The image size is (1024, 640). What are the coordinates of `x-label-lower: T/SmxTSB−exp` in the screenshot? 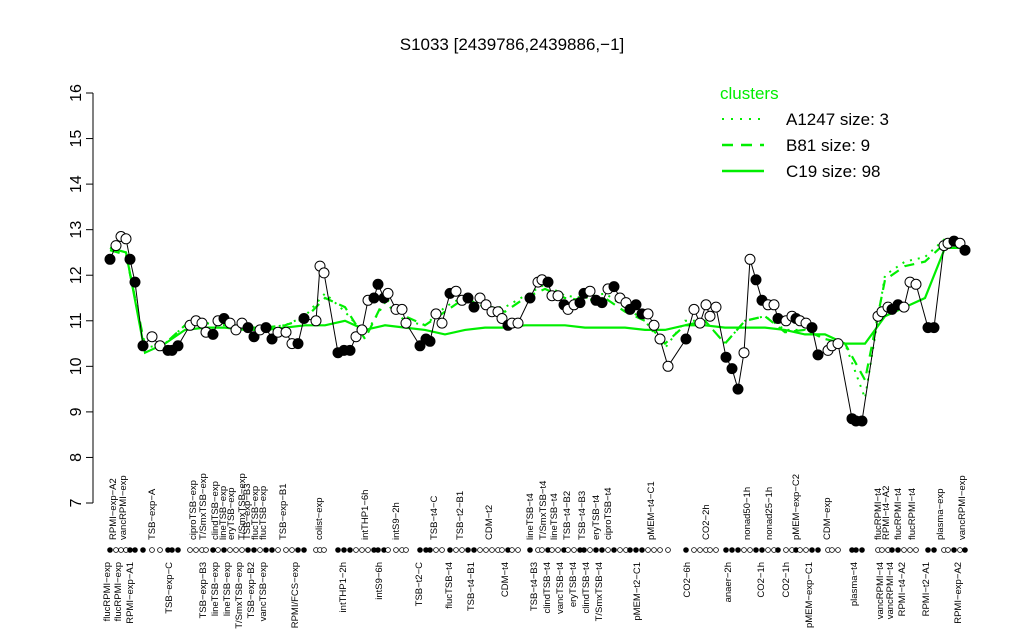 It's located at (239, 595).